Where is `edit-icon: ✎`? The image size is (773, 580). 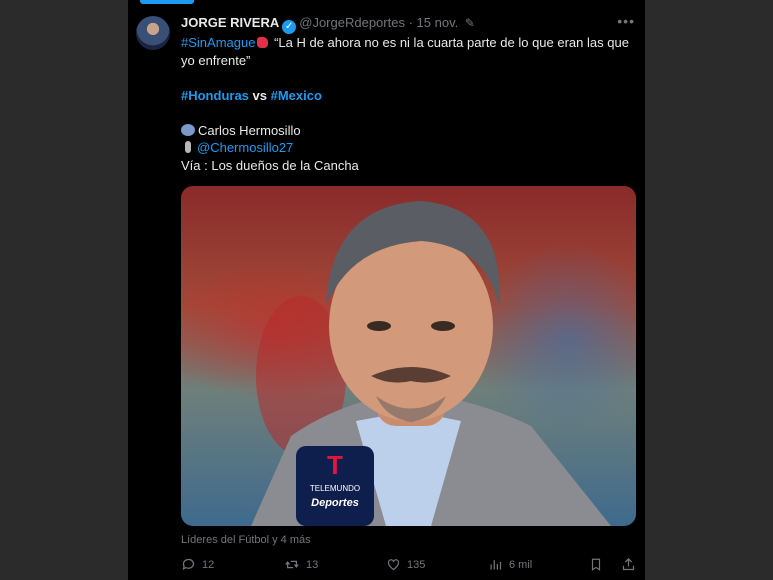 edit-icon: ✎ is located at coordinates (469, 23).